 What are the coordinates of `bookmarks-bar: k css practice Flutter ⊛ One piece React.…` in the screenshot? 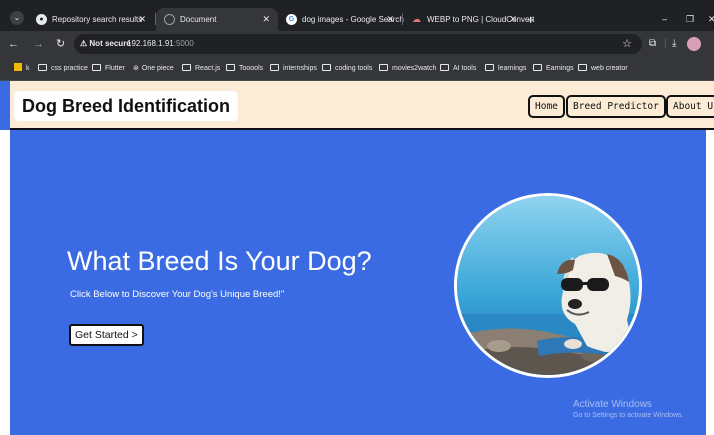 It's located at (357, 69).